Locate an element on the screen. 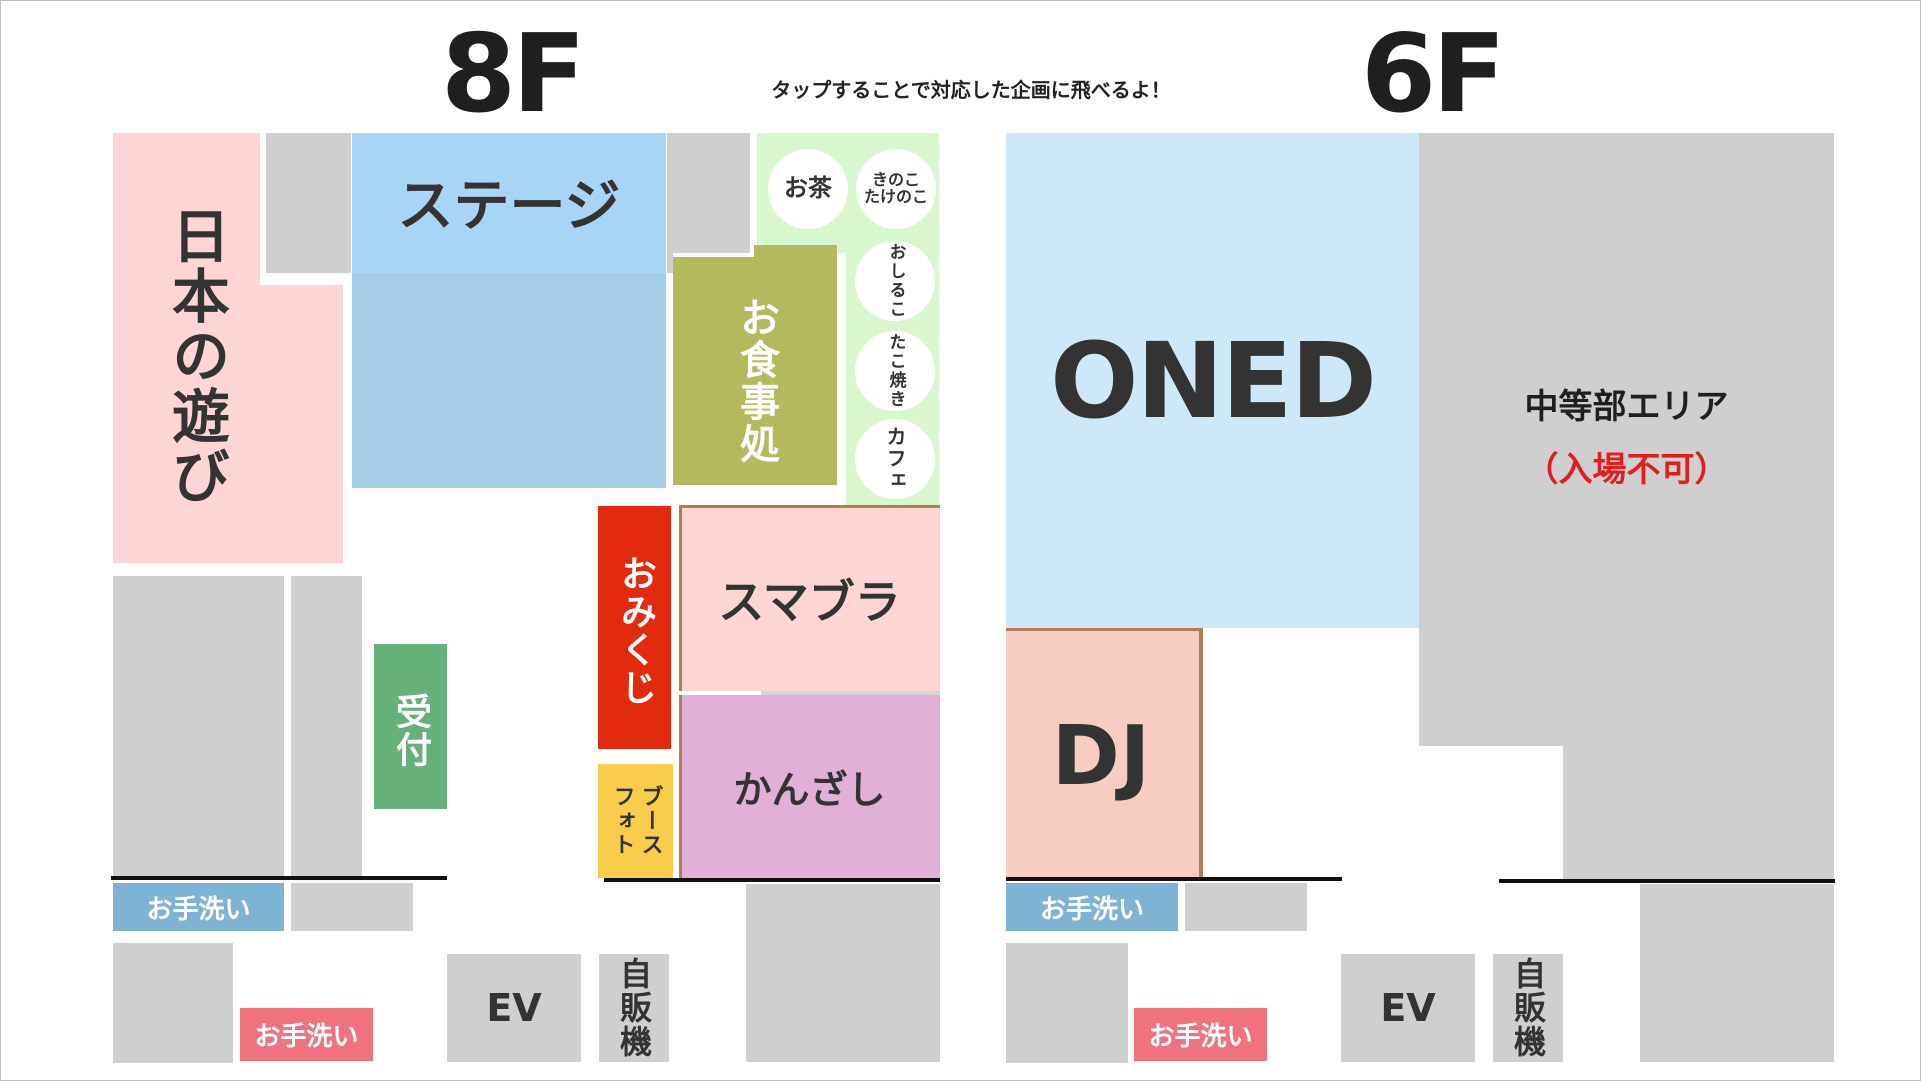 The width and height of the screenshot is (1921, 1081). washroom-8f-upper: お手洗い is located at coordinates (198, 907).